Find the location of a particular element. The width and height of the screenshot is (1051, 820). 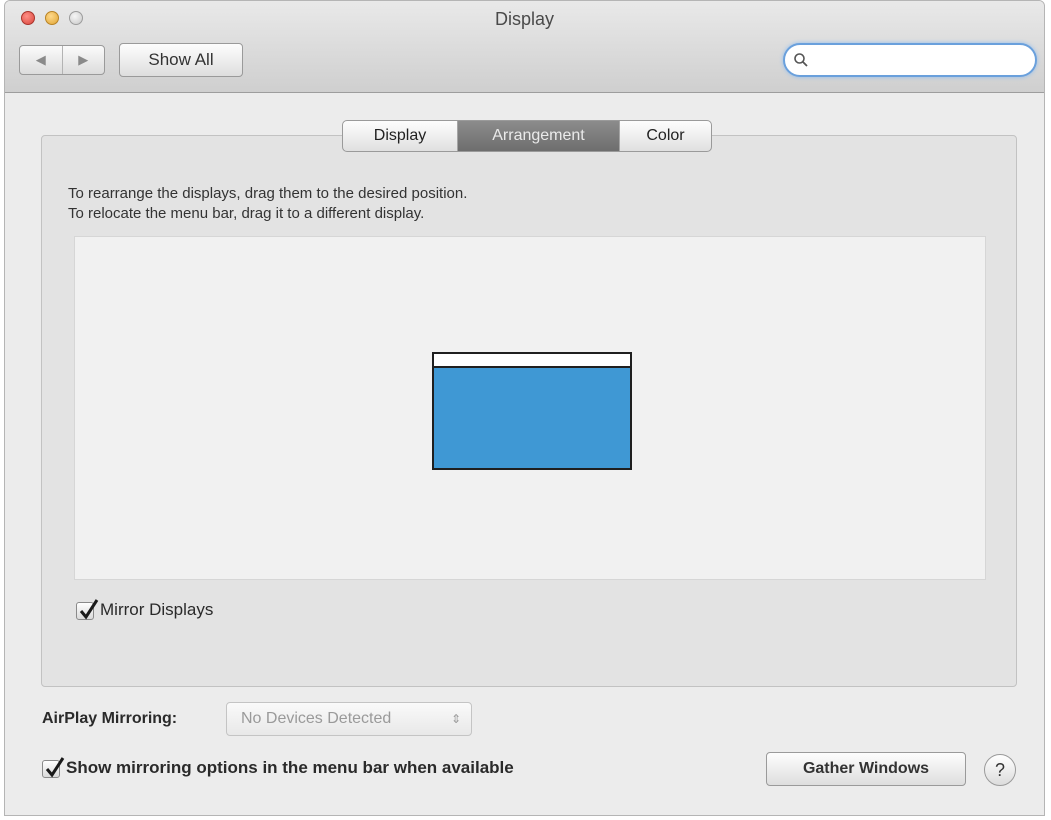

display-thumbnail is located at coordinates (532, 411).